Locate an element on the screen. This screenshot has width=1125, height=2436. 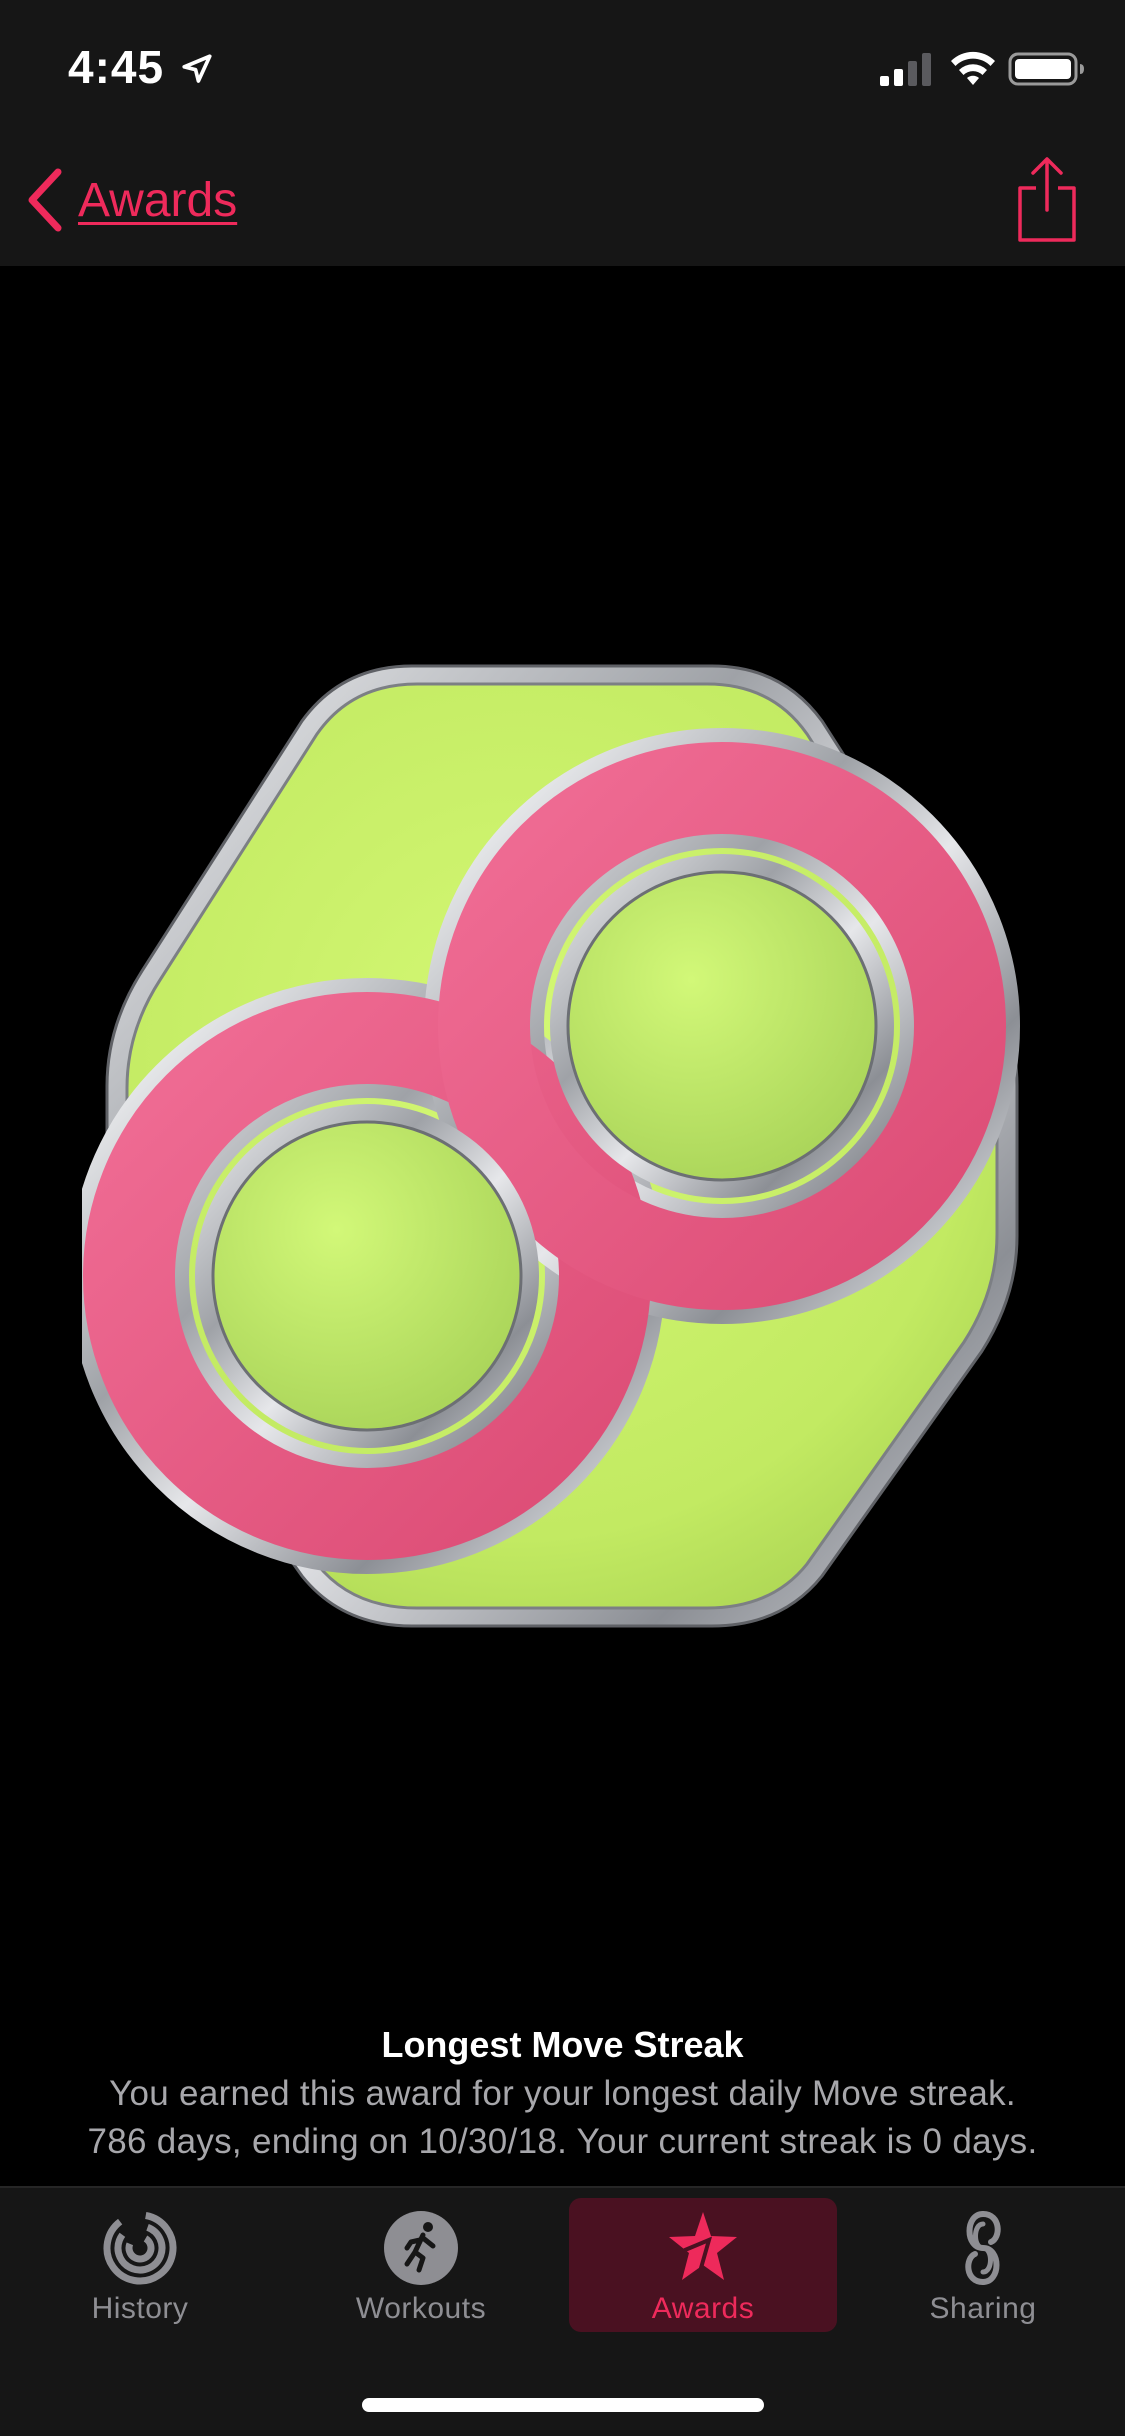
history-rings-icon is located at coordinates (140, 2248).